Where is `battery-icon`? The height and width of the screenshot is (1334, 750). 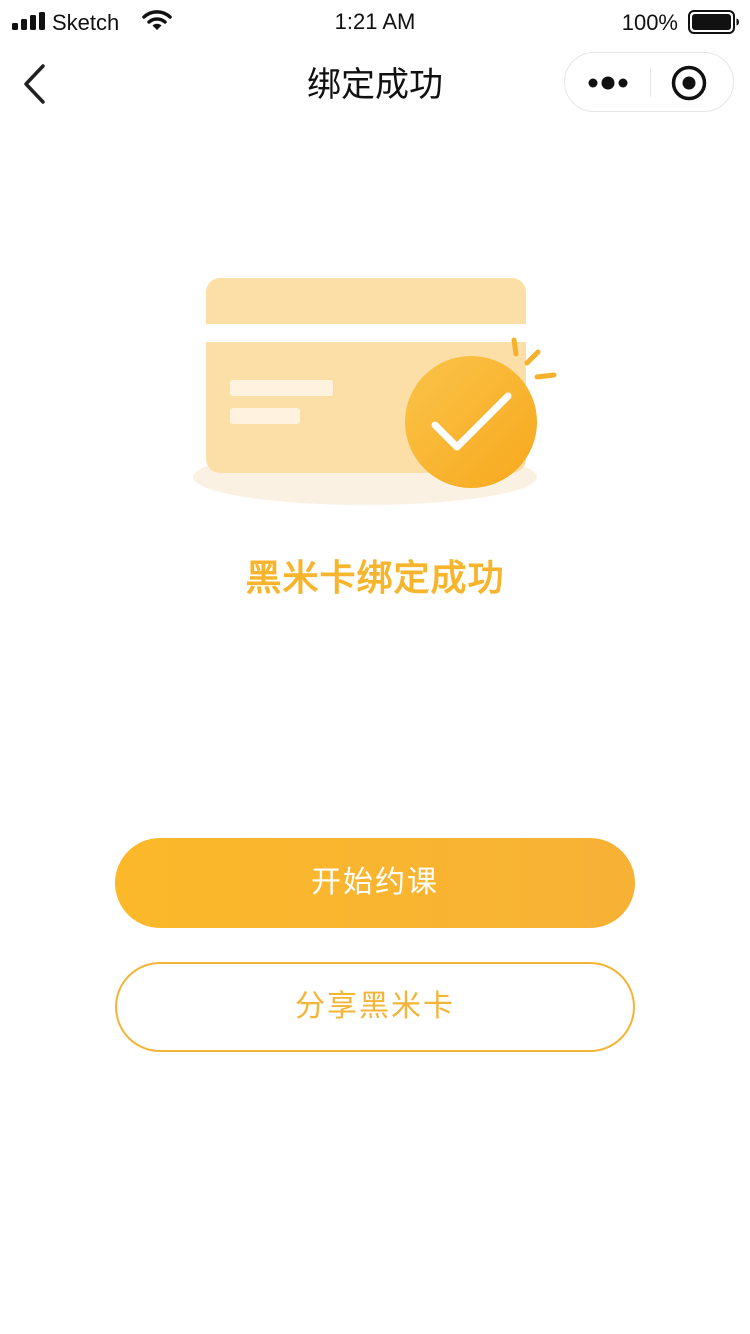 battery-icon is located at coordinates (713, 22).